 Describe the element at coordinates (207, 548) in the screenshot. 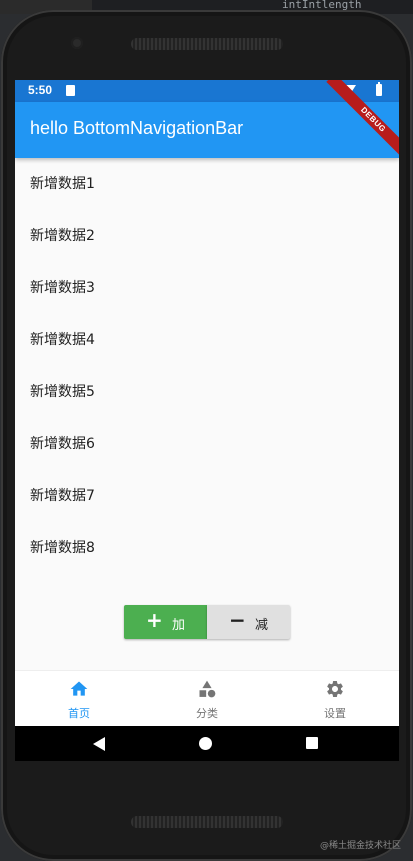

I see `list-item: 新增数据8` at that location.